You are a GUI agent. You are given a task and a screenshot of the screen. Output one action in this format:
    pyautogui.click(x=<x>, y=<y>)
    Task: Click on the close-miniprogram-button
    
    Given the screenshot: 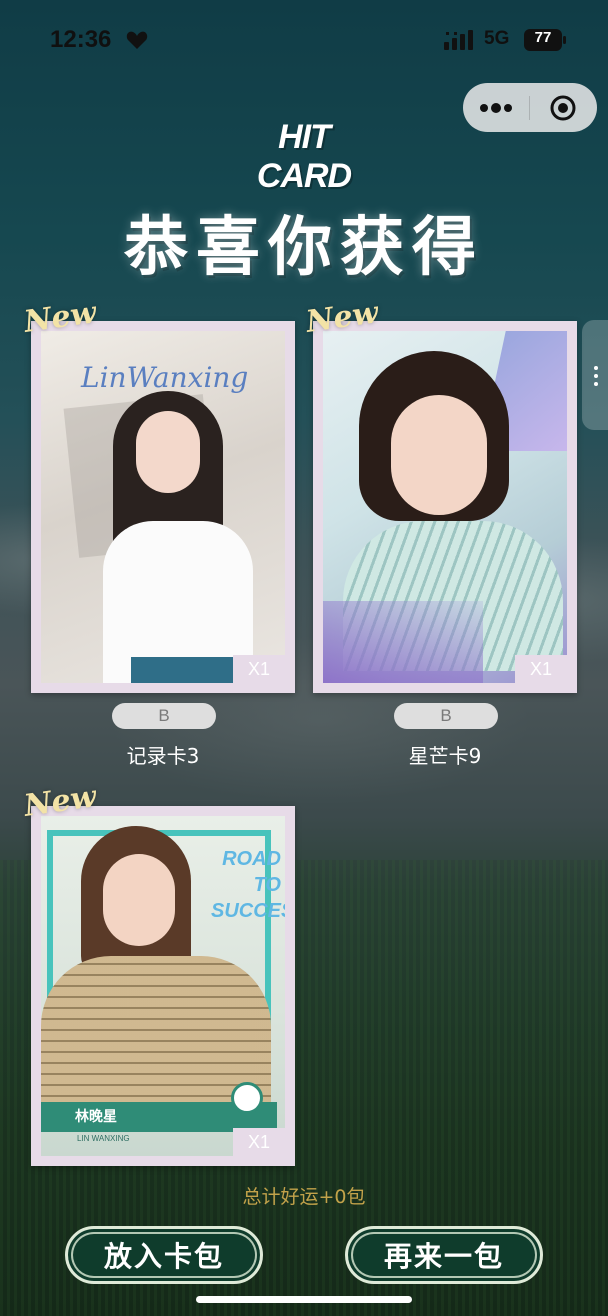 What is the action you would take?
    pyautogui.click(x=563, y=107)
    